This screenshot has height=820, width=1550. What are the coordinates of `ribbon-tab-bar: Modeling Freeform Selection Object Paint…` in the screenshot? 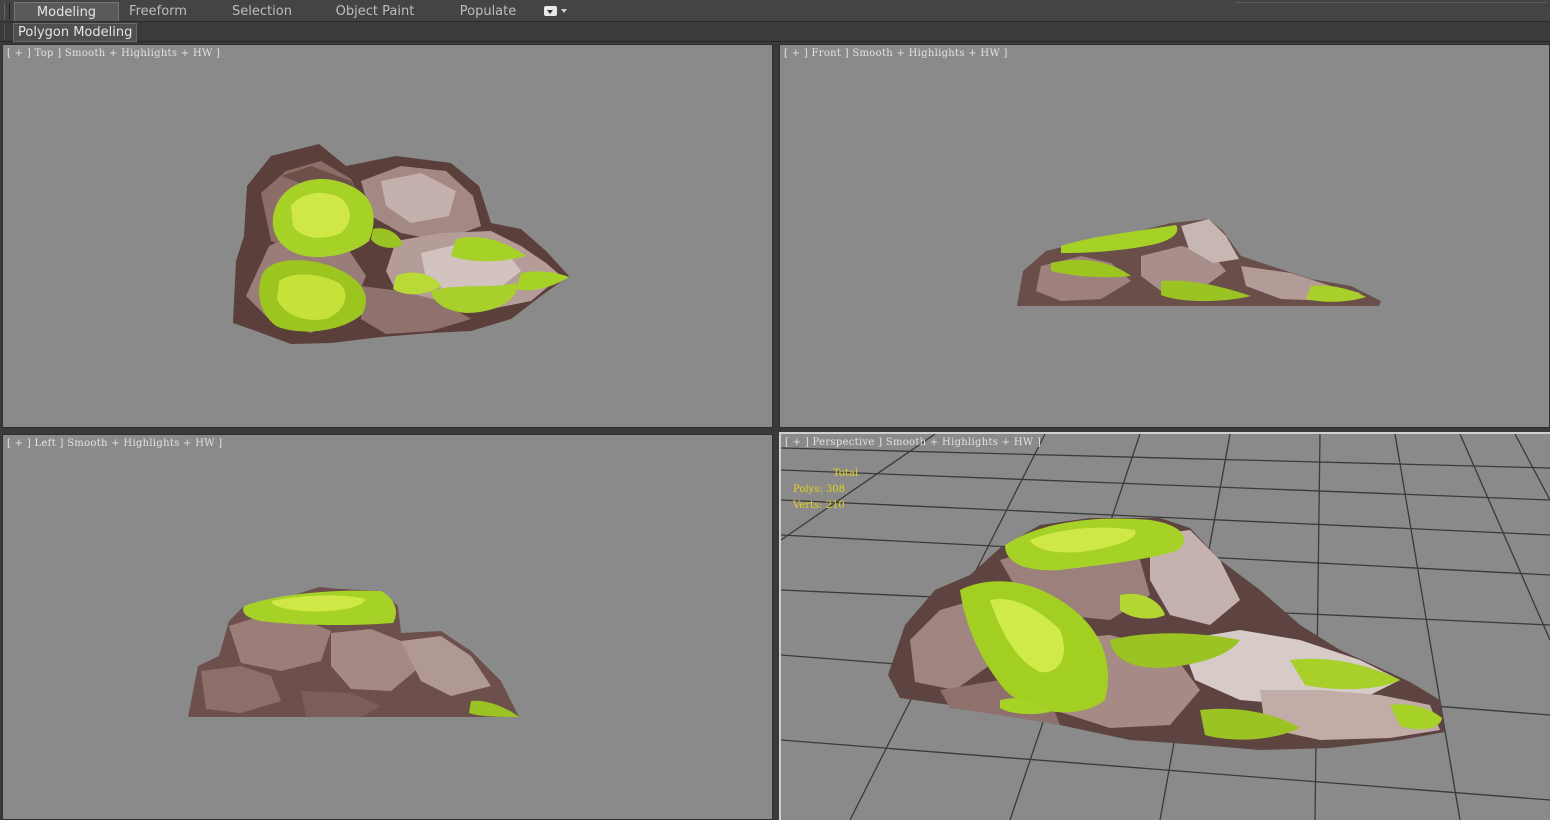 It's located at (775, 11).